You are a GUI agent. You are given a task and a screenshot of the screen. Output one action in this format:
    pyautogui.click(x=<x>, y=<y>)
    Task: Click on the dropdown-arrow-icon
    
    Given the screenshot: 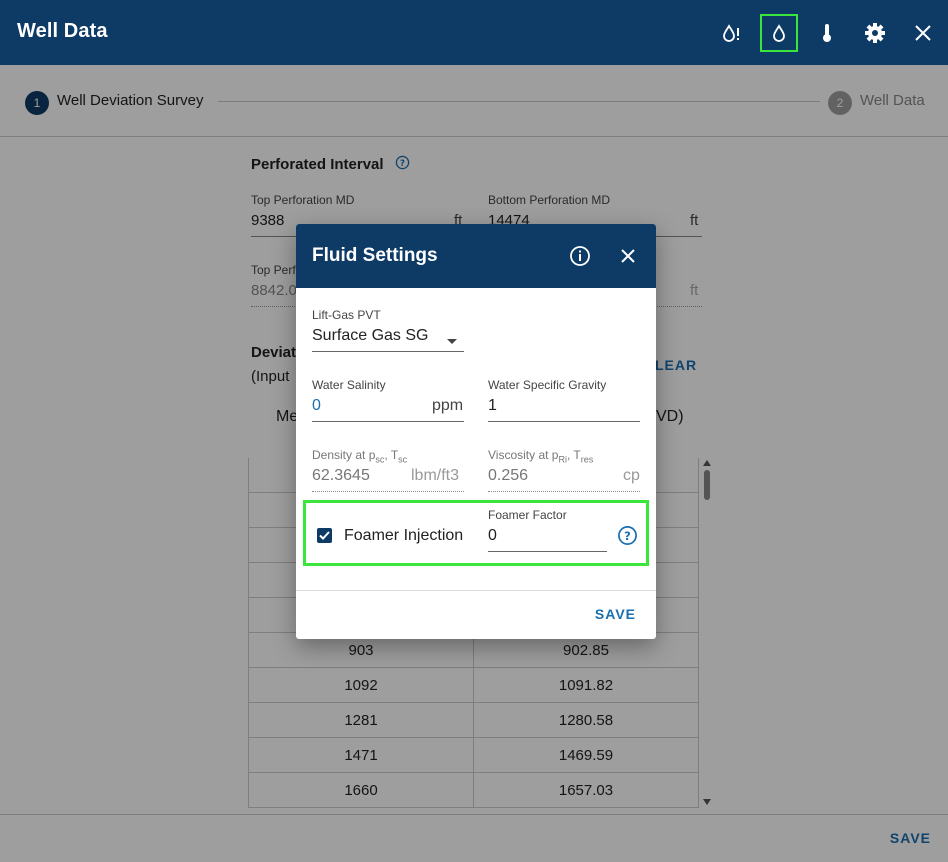 What is the action you would take?
    pyautogui.click(x=452, y=342)
    